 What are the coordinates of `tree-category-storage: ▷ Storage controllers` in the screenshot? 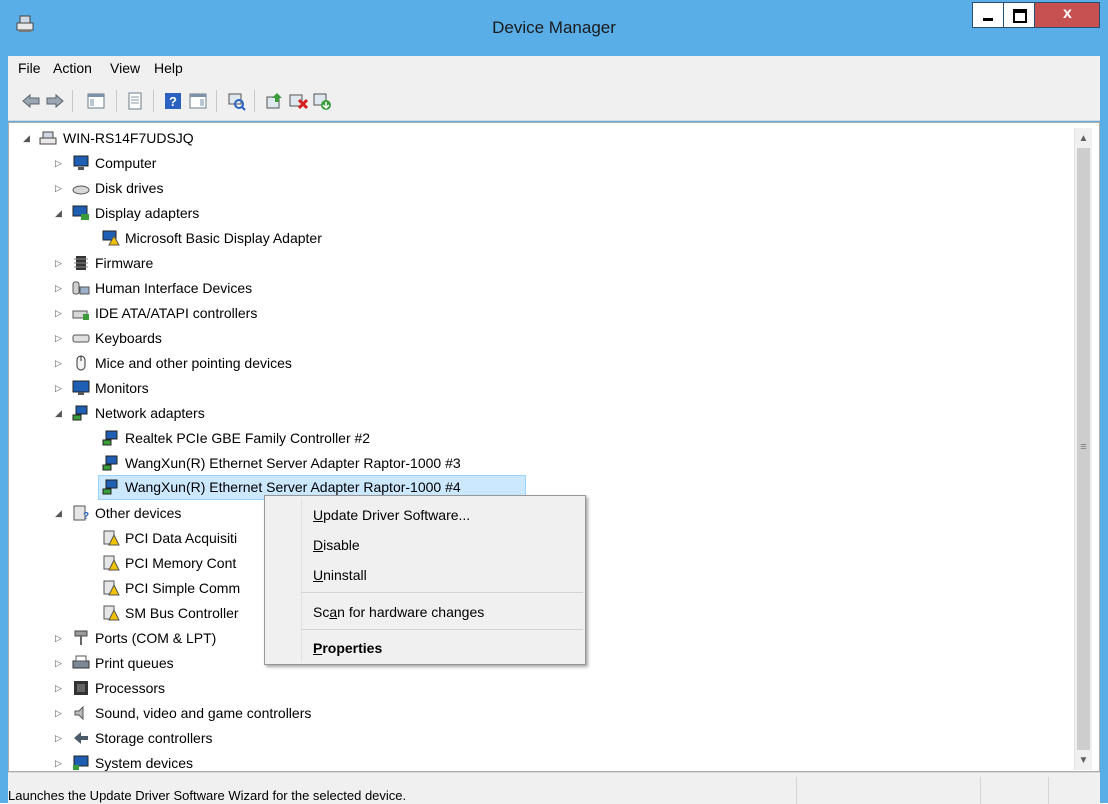 It's located at (269, 738).